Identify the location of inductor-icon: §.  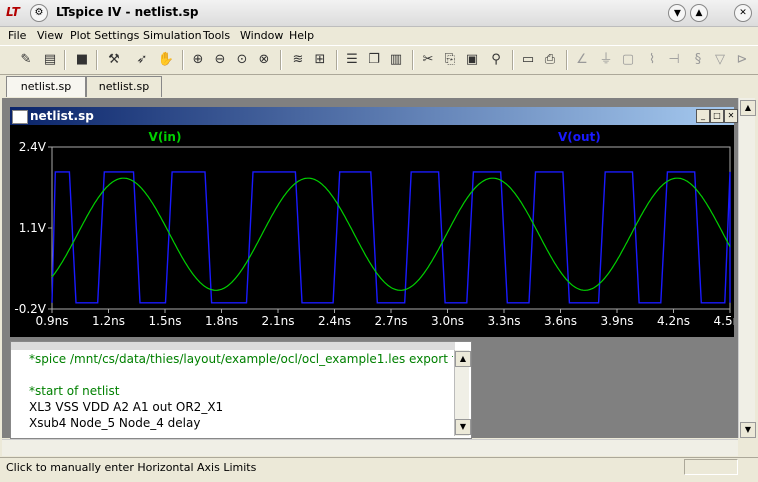
(698, 60).